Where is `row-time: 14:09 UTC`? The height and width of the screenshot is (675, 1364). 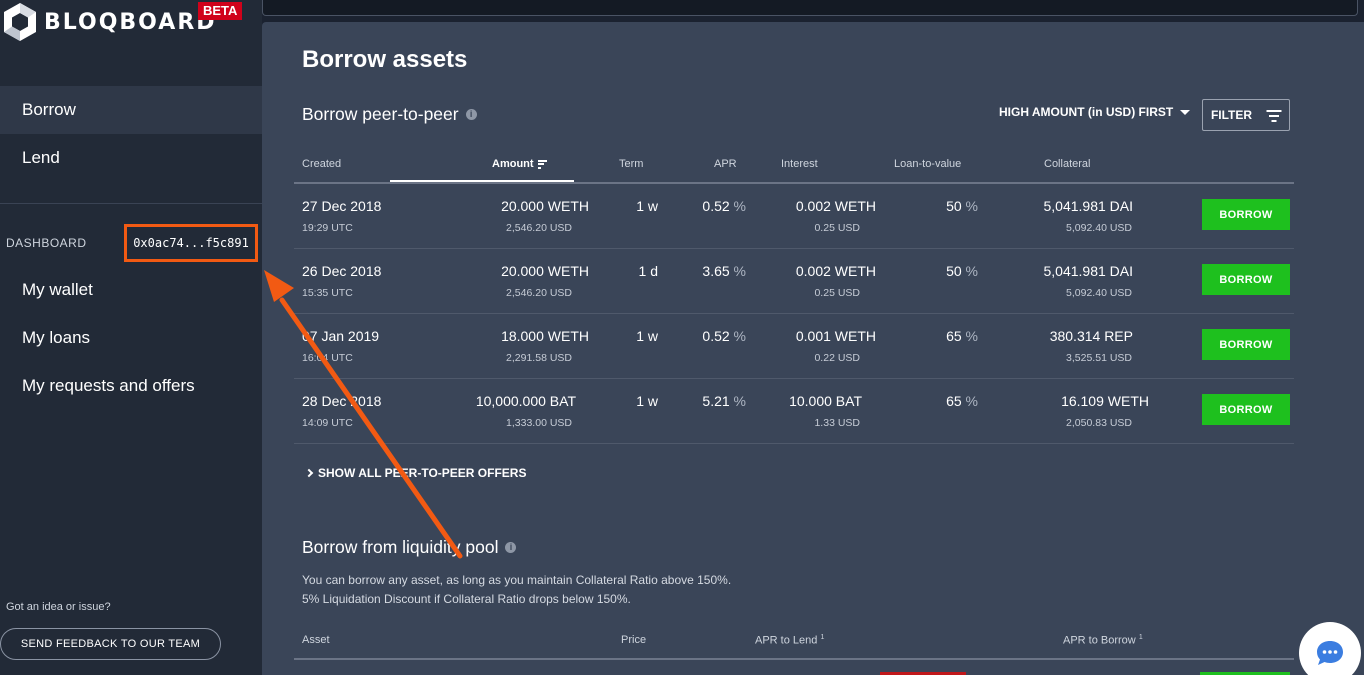
row-time: 14:09 UTC is located at coordinates (327, 423).